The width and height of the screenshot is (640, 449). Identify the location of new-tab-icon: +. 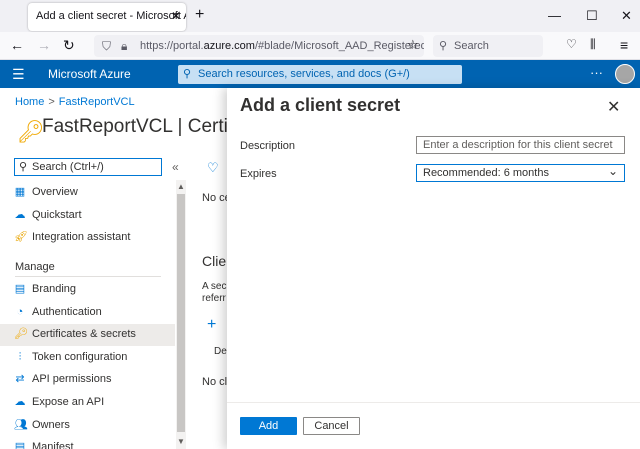
(199, 15).